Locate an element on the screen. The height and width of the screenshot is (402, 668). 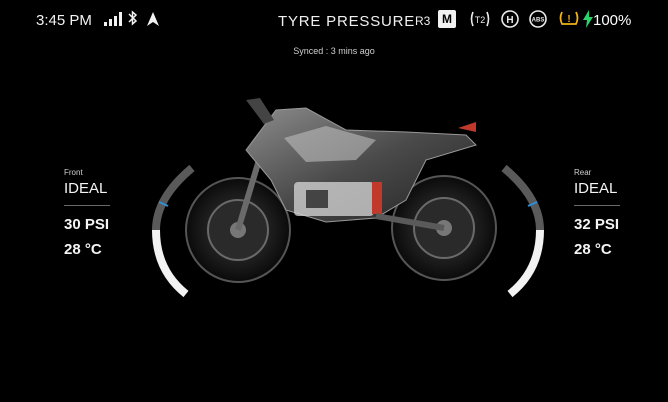
front-label: Front is located at coordinates (73, 172).